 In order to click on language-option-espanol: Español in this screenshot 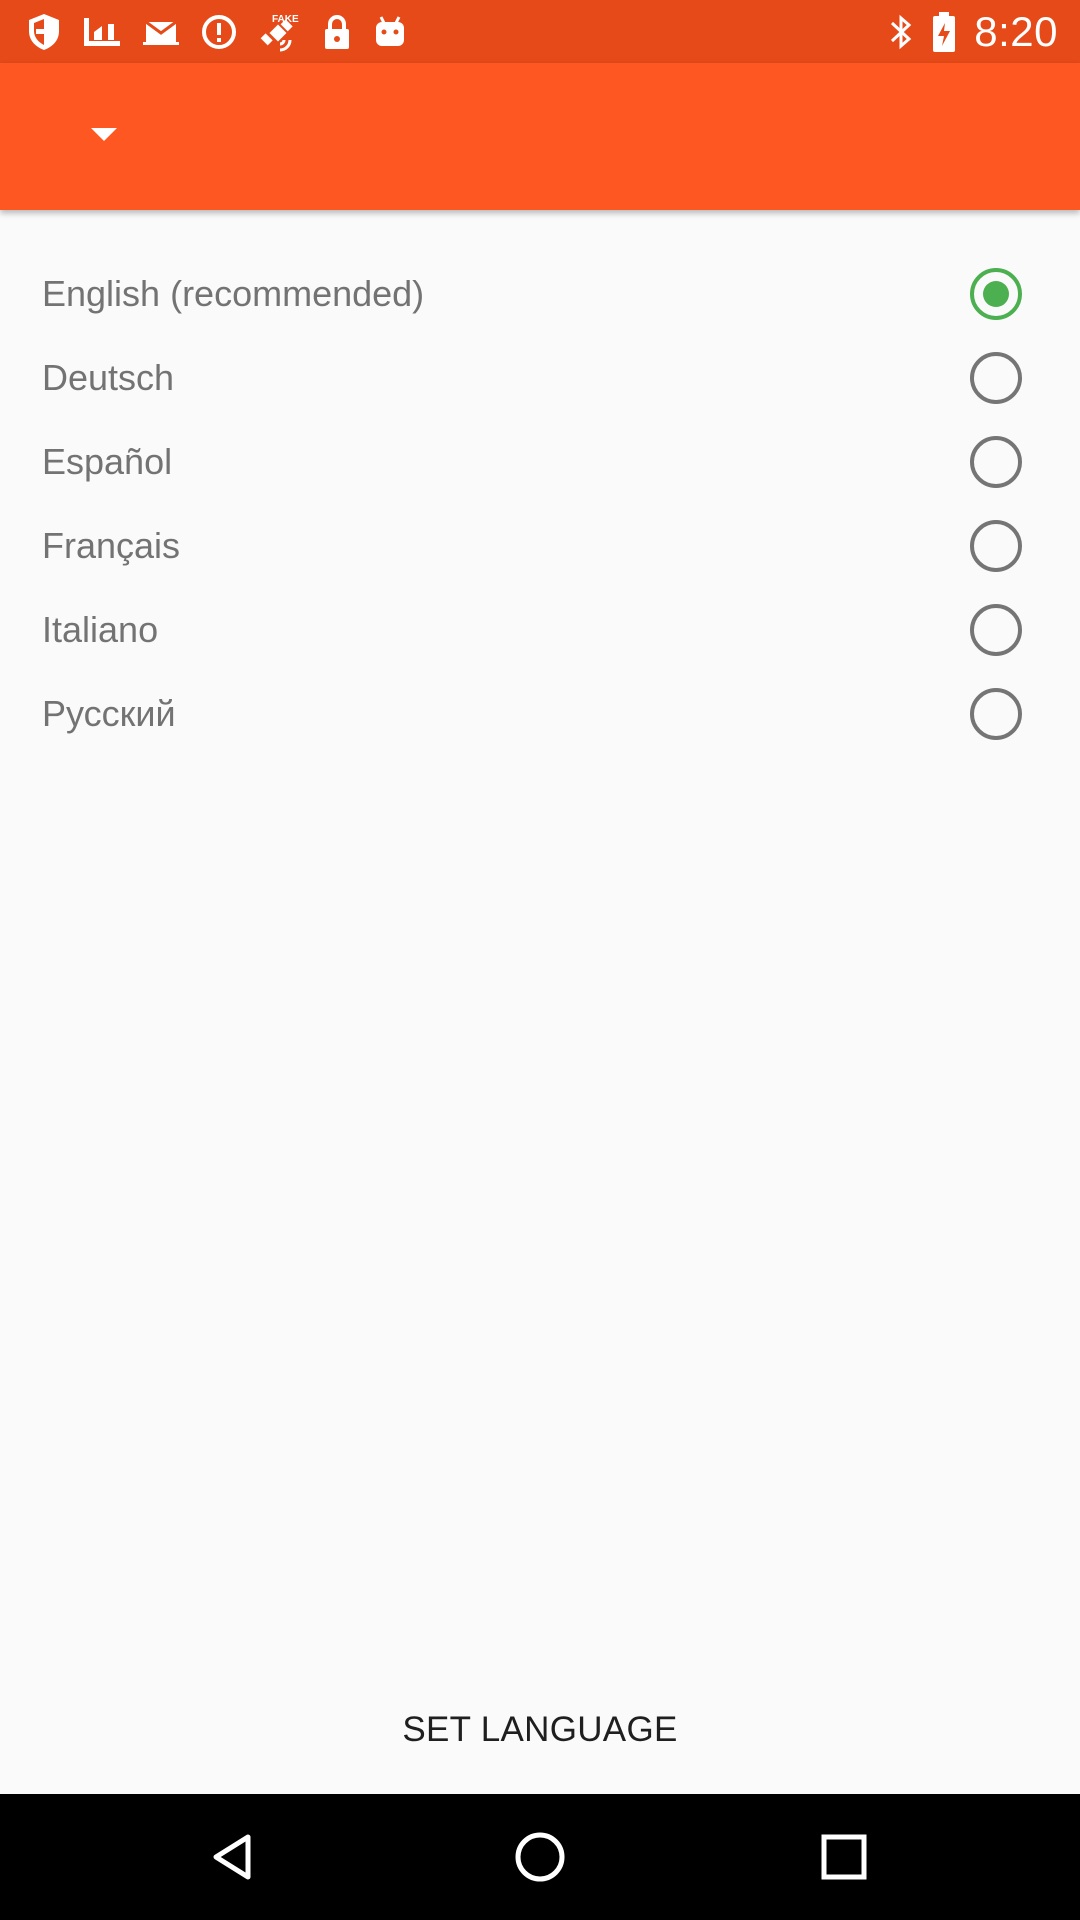, I will do `click(540, 462)`.